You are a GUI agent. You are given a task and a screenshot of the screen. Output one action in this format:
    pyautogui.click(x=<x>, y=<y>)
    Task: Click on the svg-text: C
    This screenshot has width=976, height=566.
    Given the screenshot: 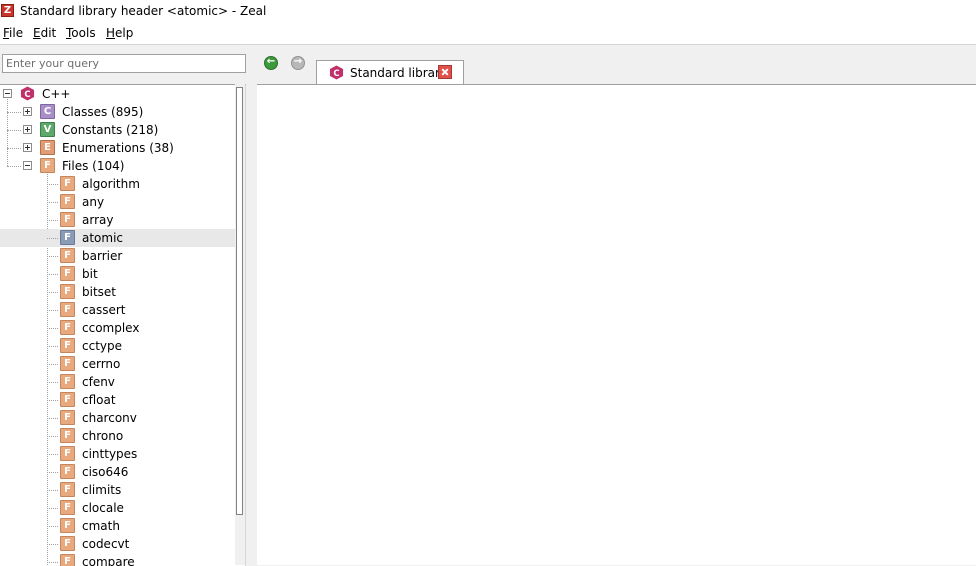 What is the action you would take?
    pyautogui.click(x=336, y=73)
    